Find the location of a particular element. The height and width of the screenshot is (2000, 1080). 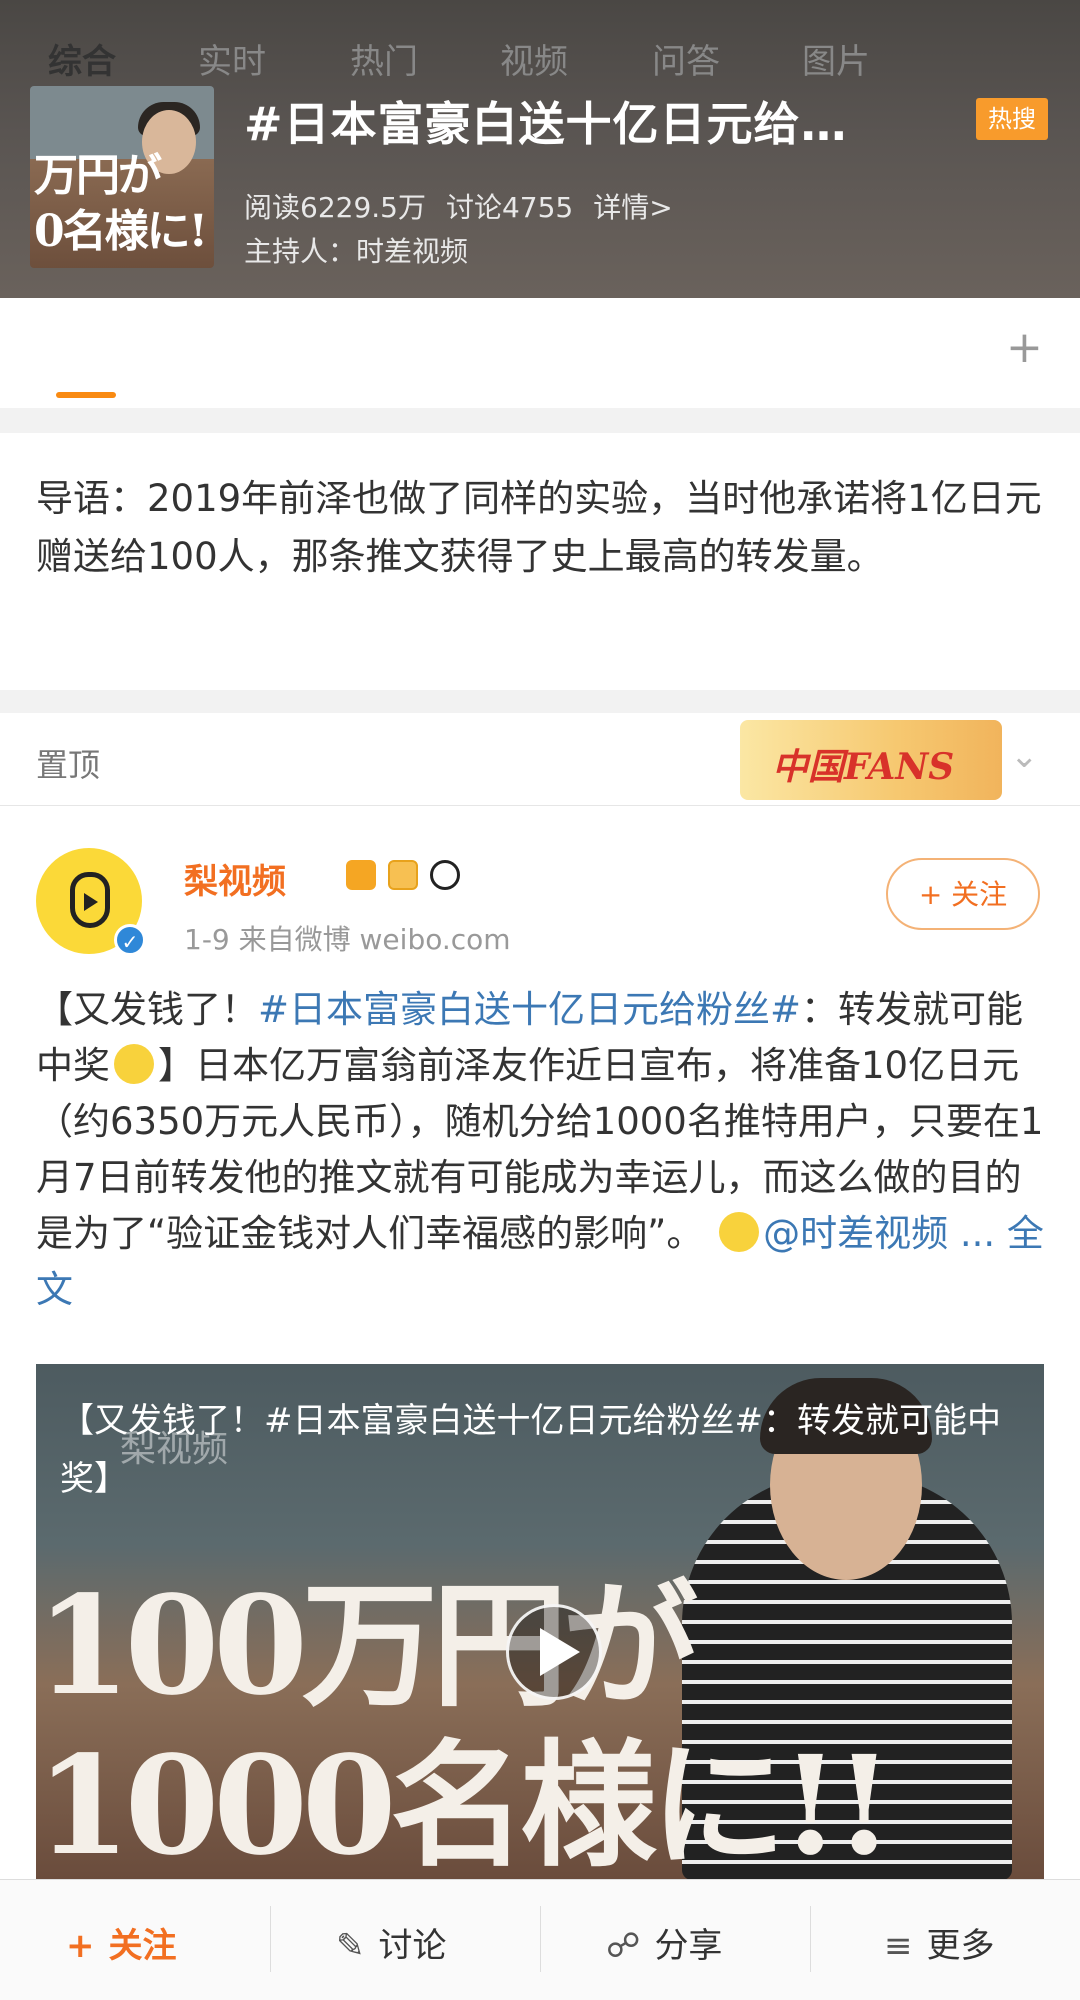

hashtag-link: #日本富豪白送十亿日元给粉丝# is located at coordinates (529, 1009).